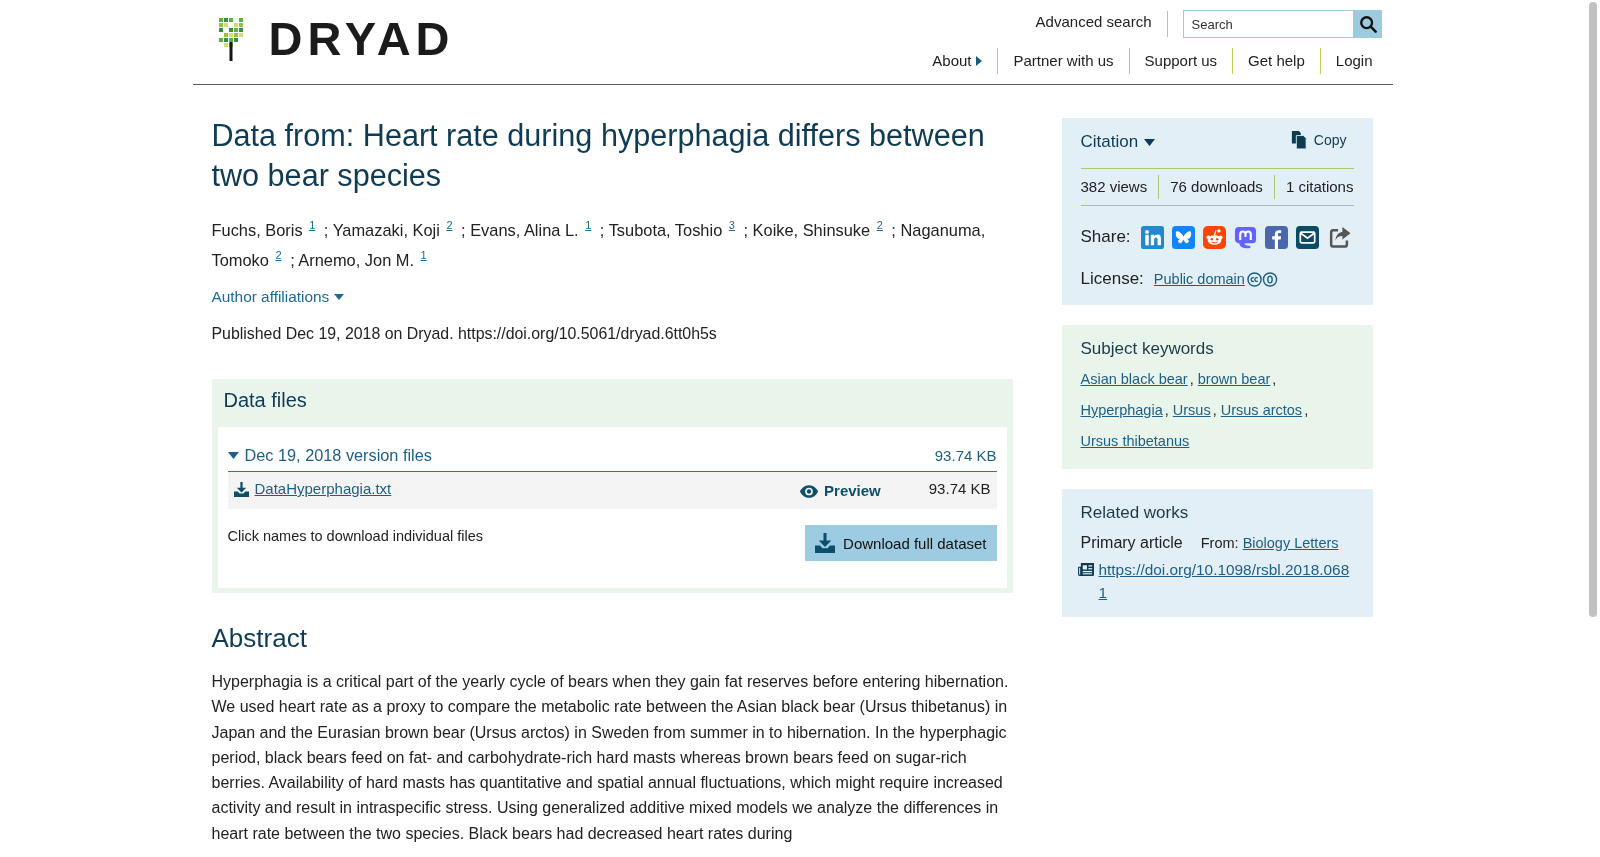 The height and width of the screenshot is (857, 1600). What do you see at coordinates (1319, 187) in the screenshot?
I see `stat-text: 1 citations` at bounding box center [1319, 187].